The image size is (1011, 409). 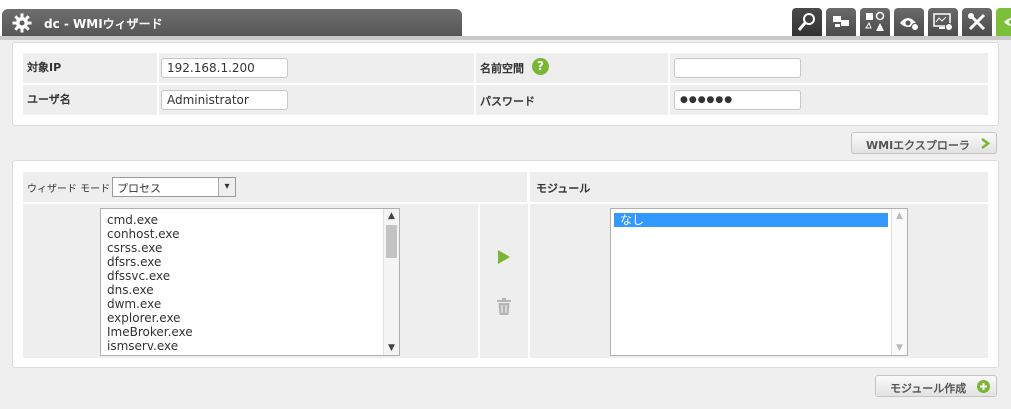 I want to click on toolbar-search-button, so click(x=807, y=22).